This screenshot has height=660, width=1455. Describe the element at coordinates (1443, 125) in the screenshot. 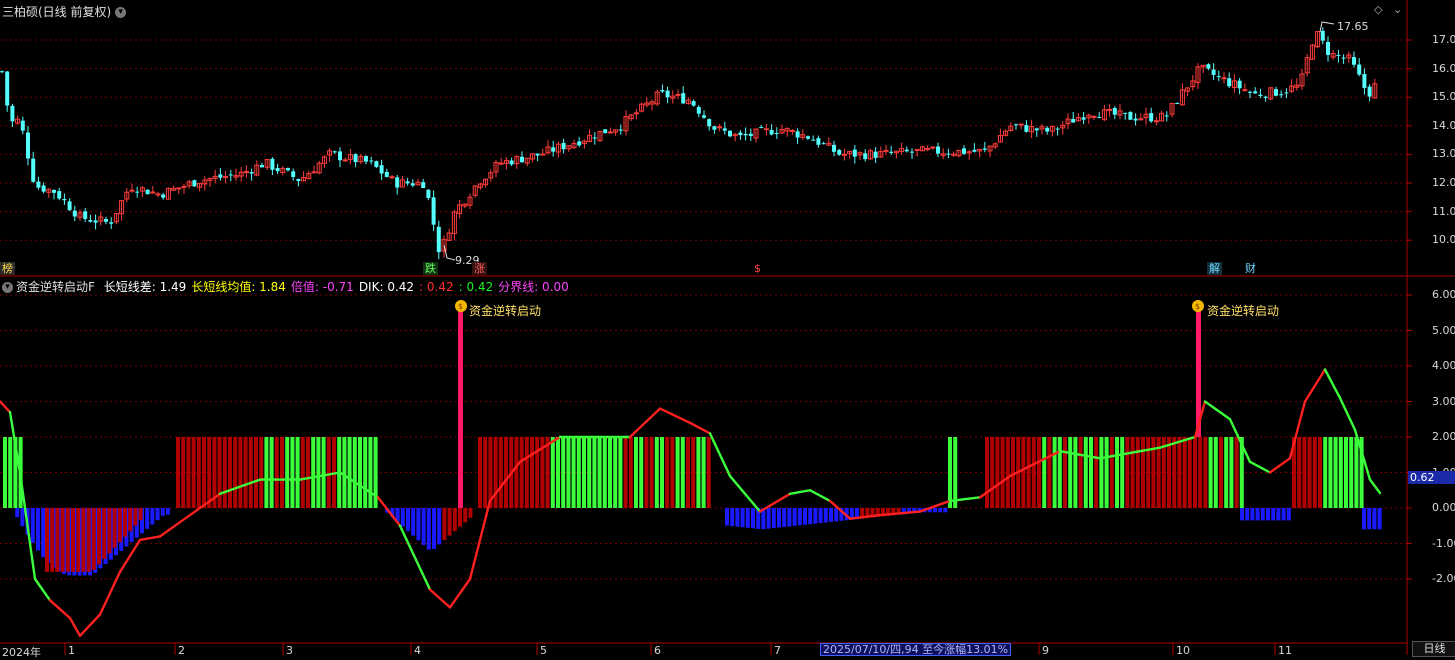

I see `price-tick-label: 14.00` at that location.